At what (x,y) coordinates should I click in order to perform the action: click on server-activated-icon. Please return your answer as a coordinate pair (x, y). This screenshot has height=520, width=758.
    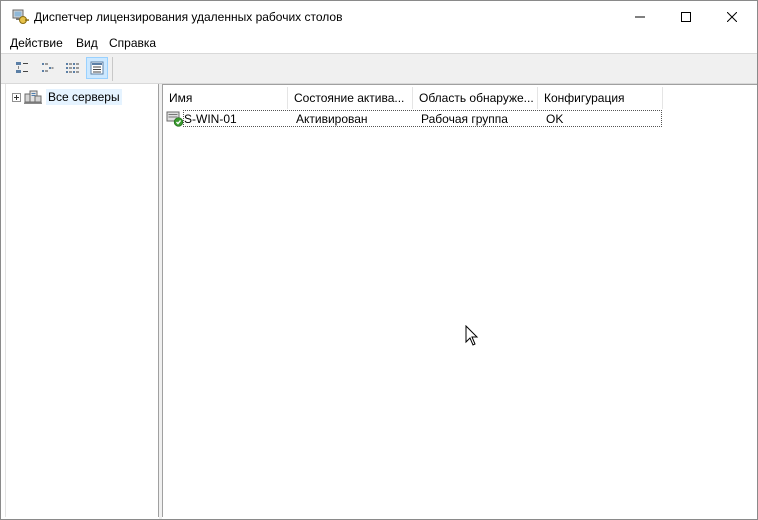
    Looking at the image, I should click on (175, 119).